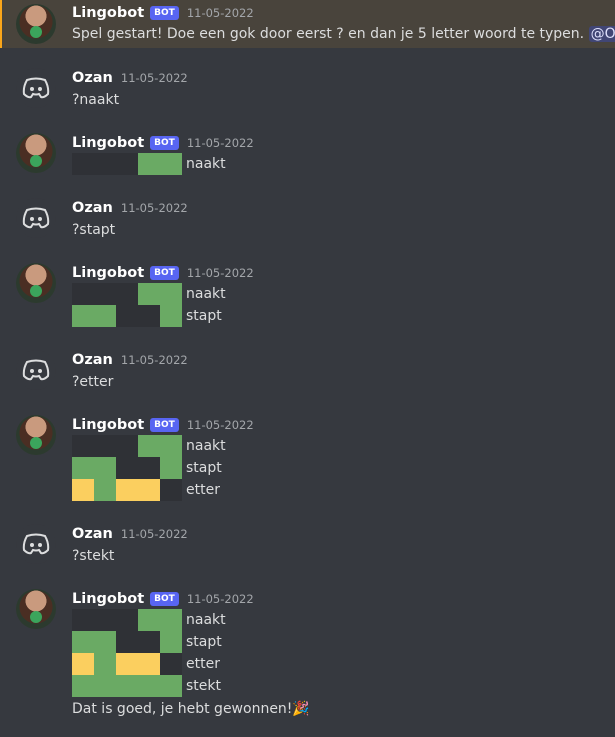 This screenshot has height=737, width=615. I want to click on word-grid: naakt stapt etter, so click(149, 468).